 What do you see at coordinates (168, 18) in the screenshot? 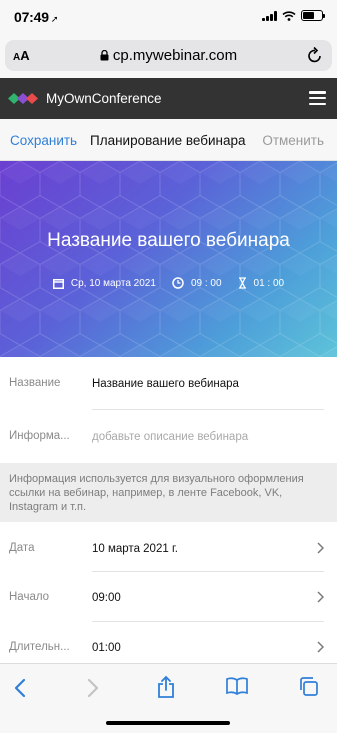
I see `status-bar: 07:49 ➚` at bounding box center [168, 18].